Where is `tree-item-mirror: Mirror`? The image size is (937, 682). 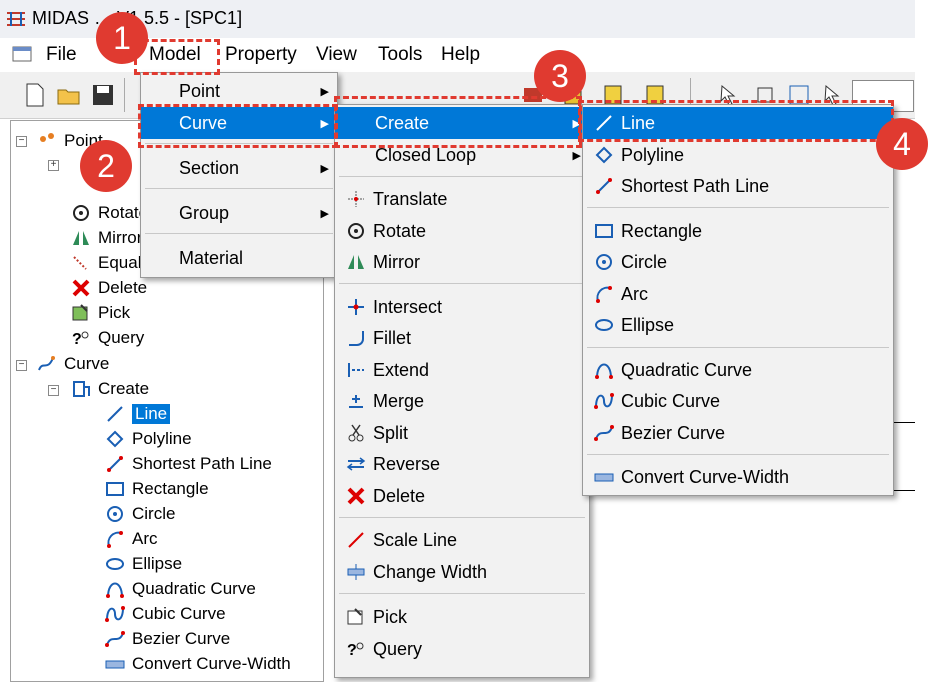
tree-item-mirror: Mirror is located at coordinates (106, 238).